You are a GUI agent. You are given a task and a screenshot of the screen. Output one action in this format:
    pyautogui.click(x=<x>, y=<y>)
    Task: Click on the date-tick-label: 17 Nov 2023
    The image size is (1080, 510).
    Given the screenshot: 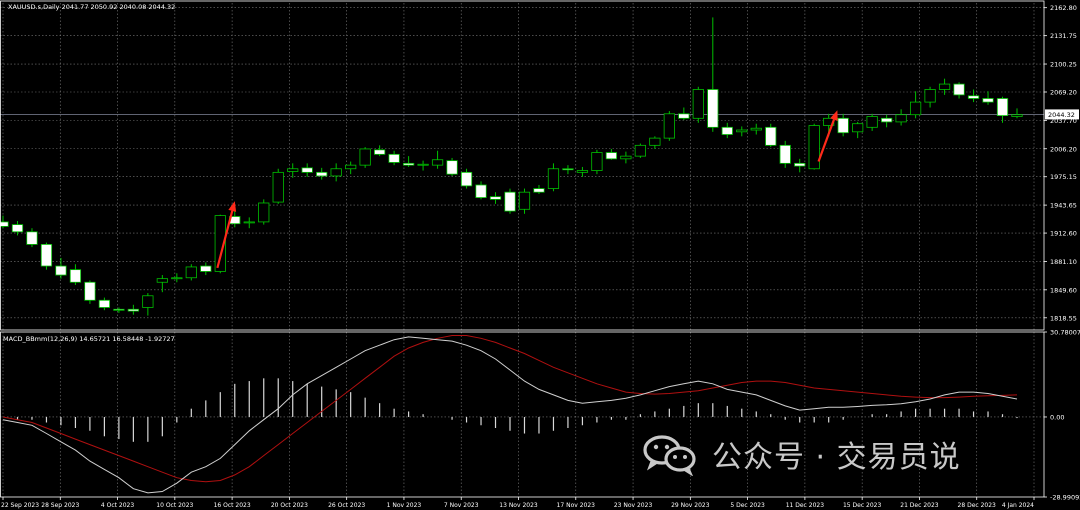 What is the action you would take?
    pyautogui.click(x=576, y=505)
    